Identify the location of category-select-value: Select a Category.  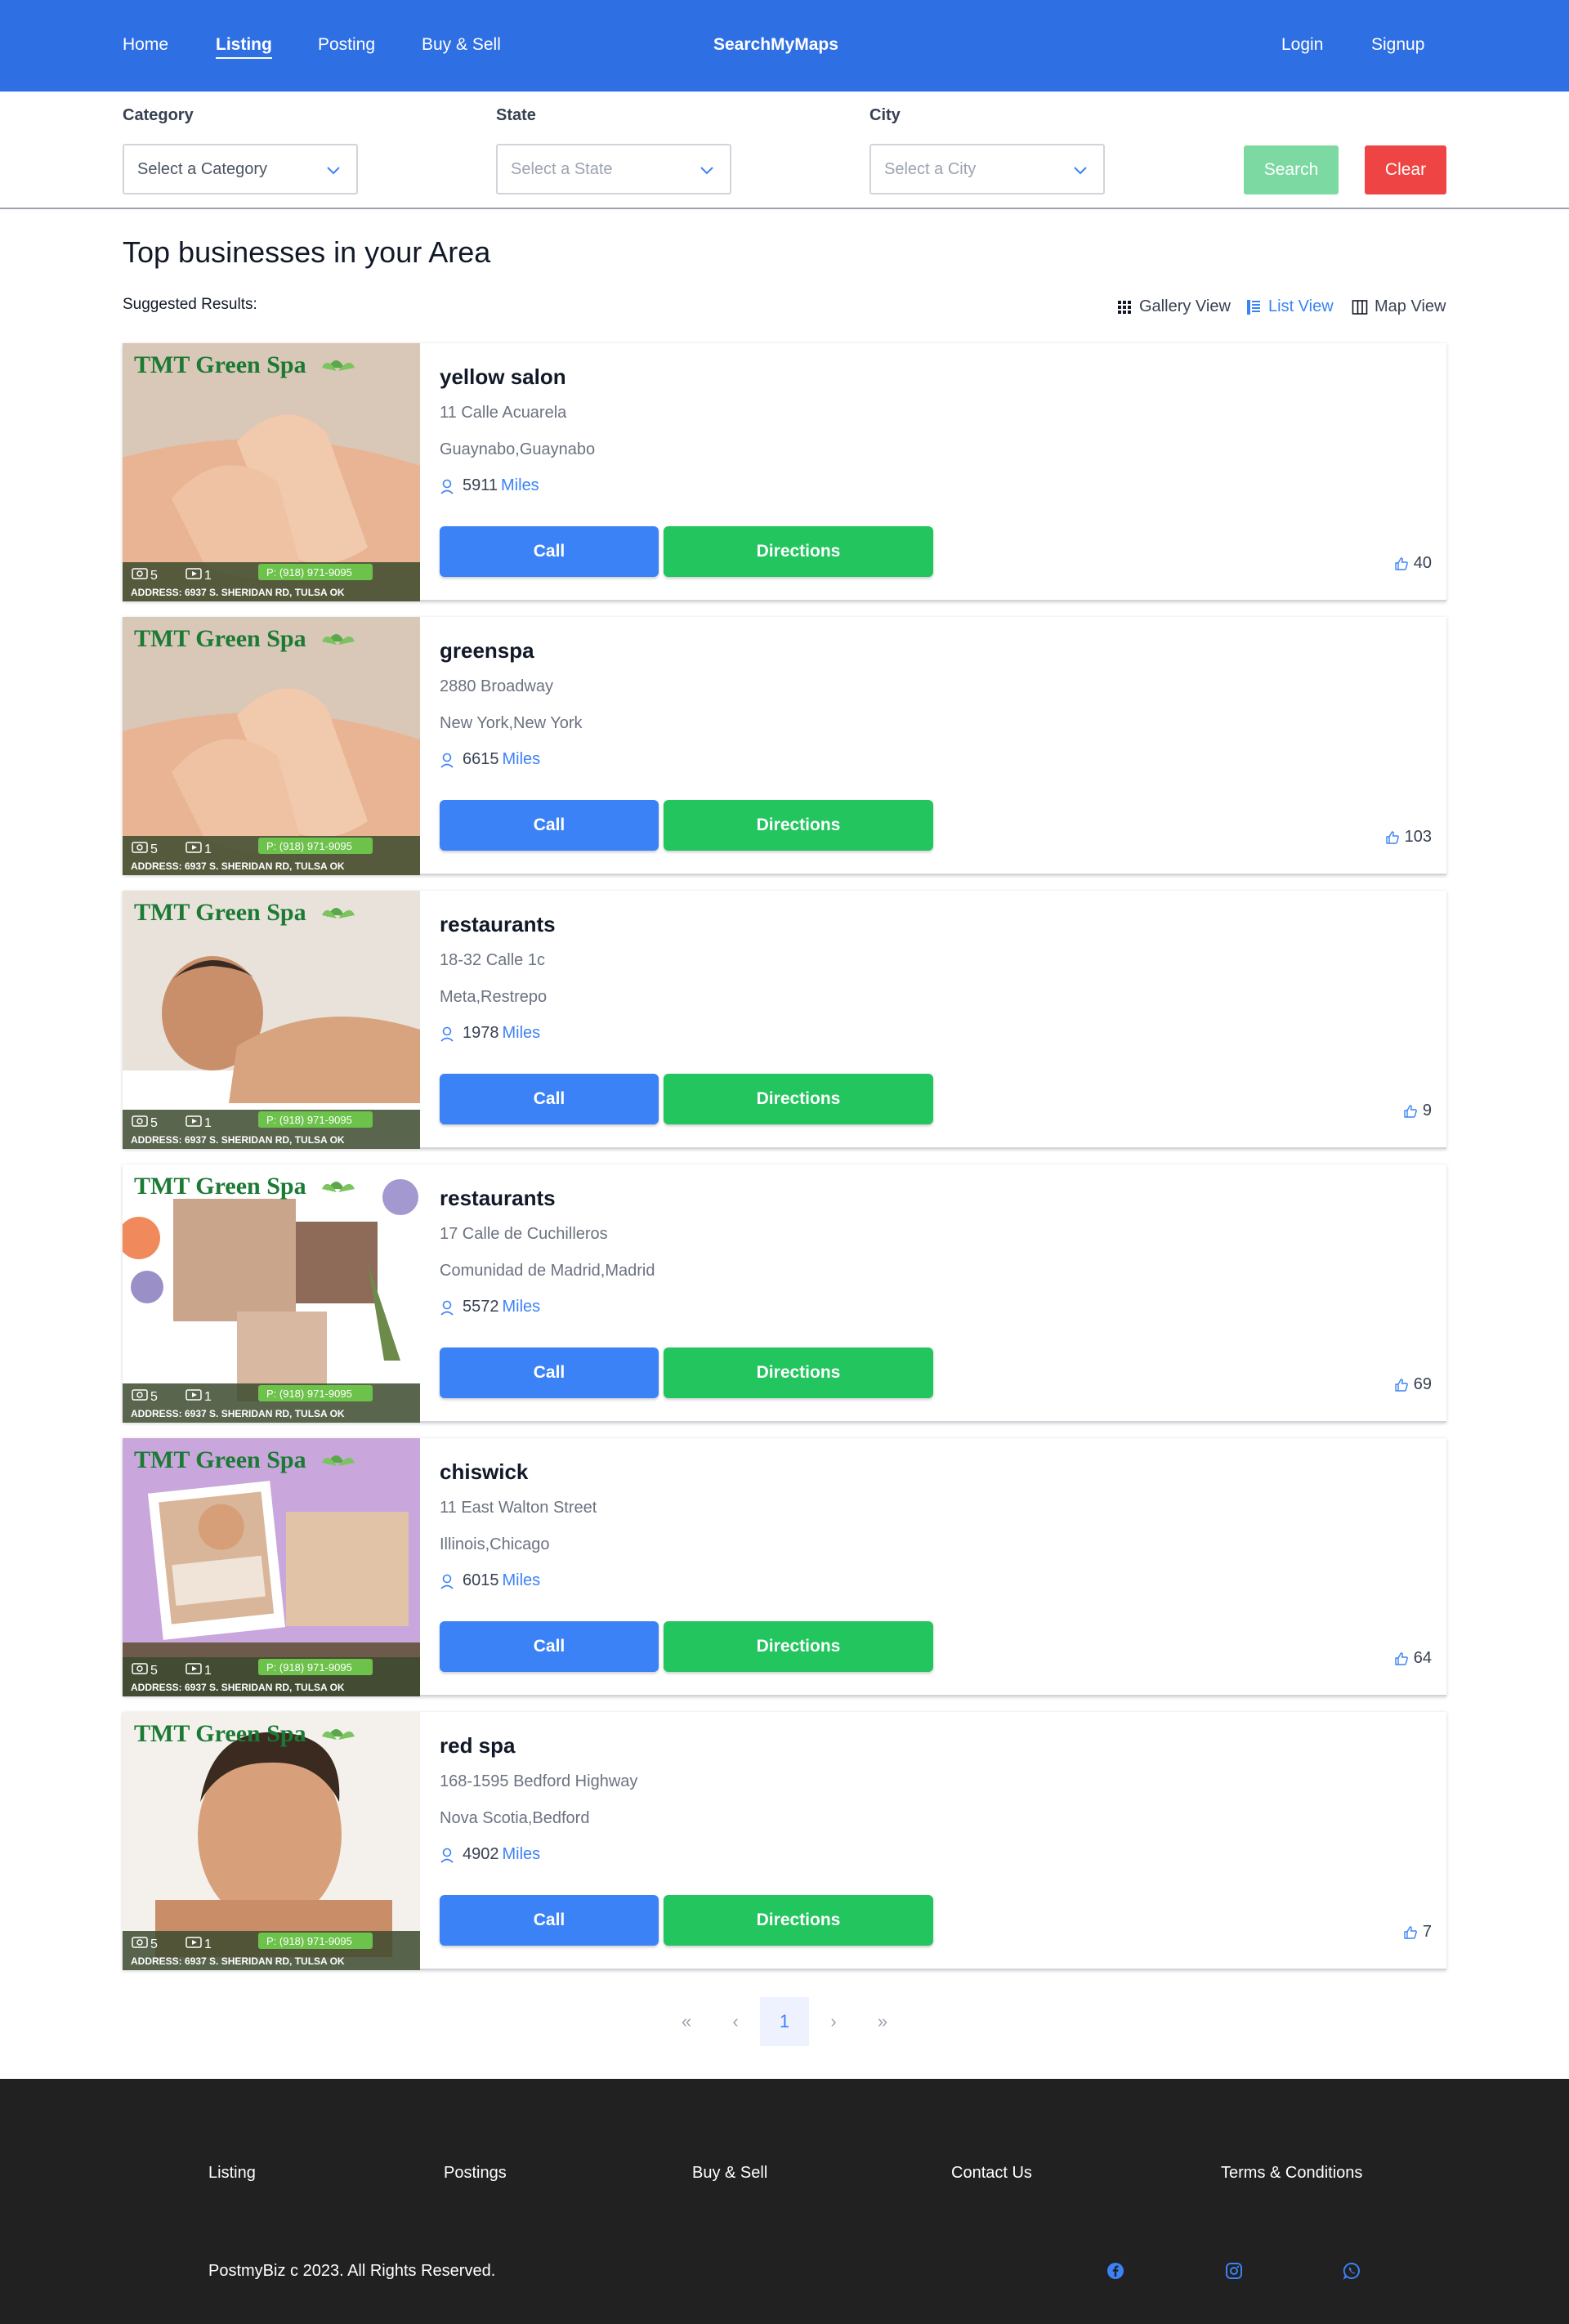
(202, 169).